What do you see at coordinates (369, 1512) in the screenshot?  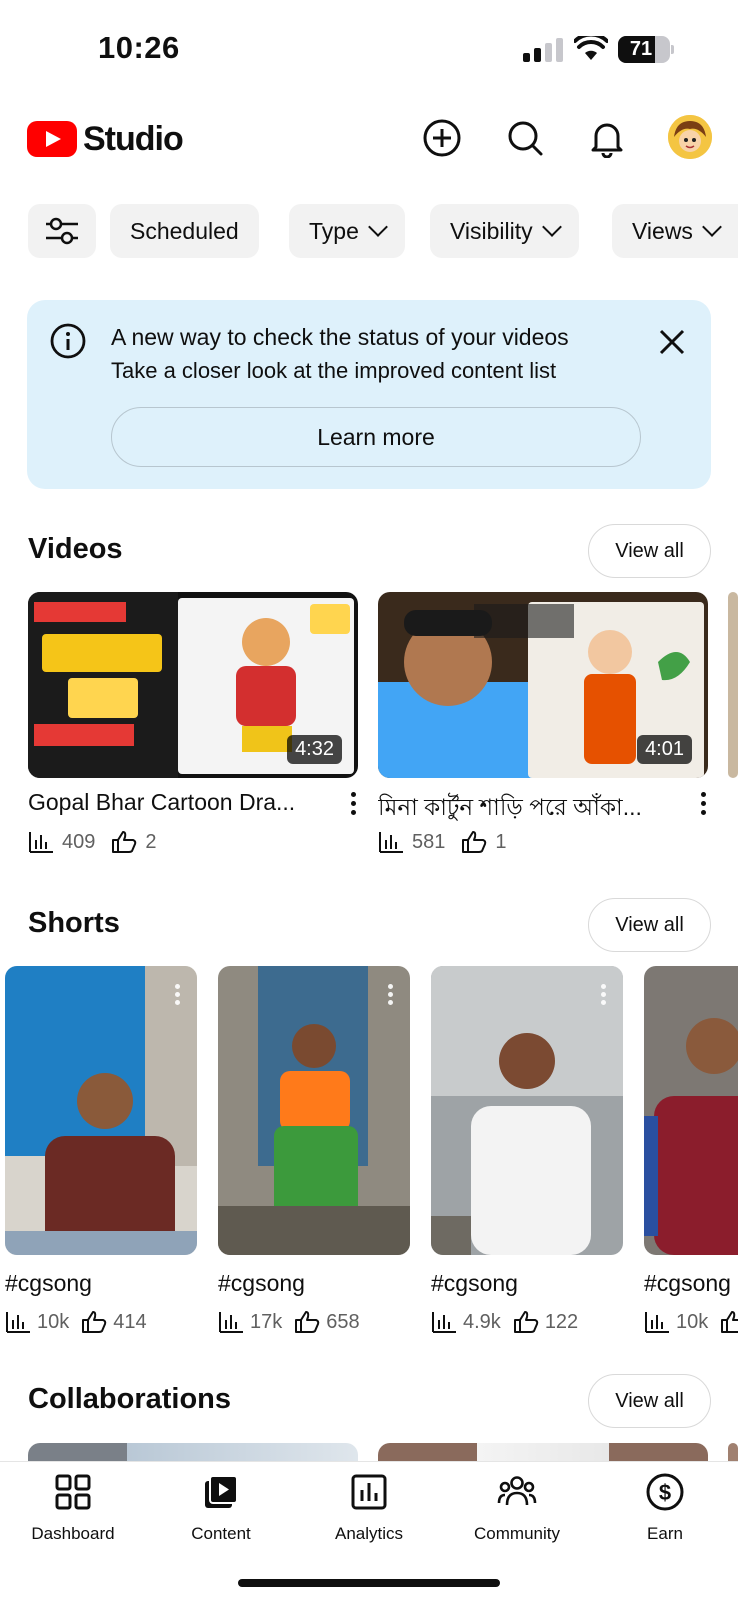 I see `nav-analytics: Analytics` at bounding box center [369, 1512].